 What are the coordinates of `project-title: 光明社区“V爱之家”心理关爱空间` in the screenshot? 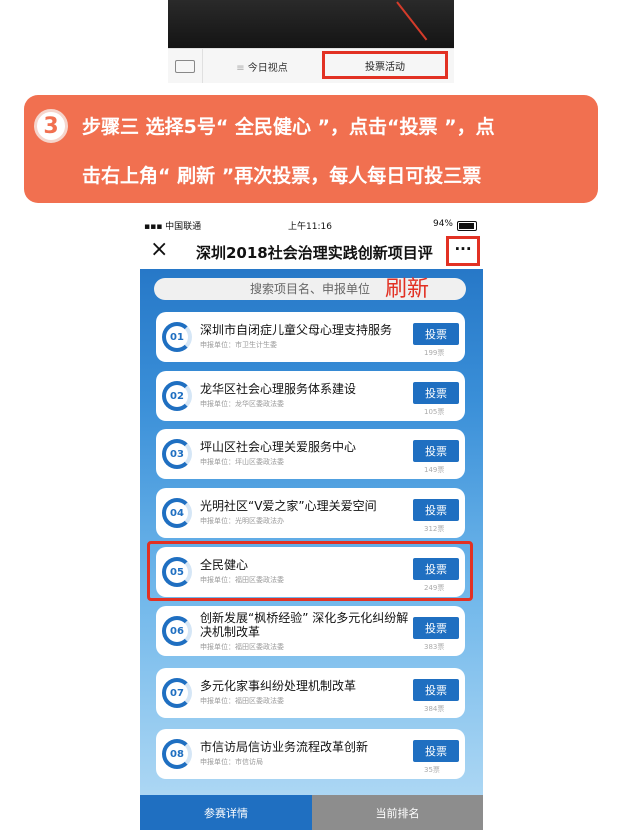 It's located at (288, 506).